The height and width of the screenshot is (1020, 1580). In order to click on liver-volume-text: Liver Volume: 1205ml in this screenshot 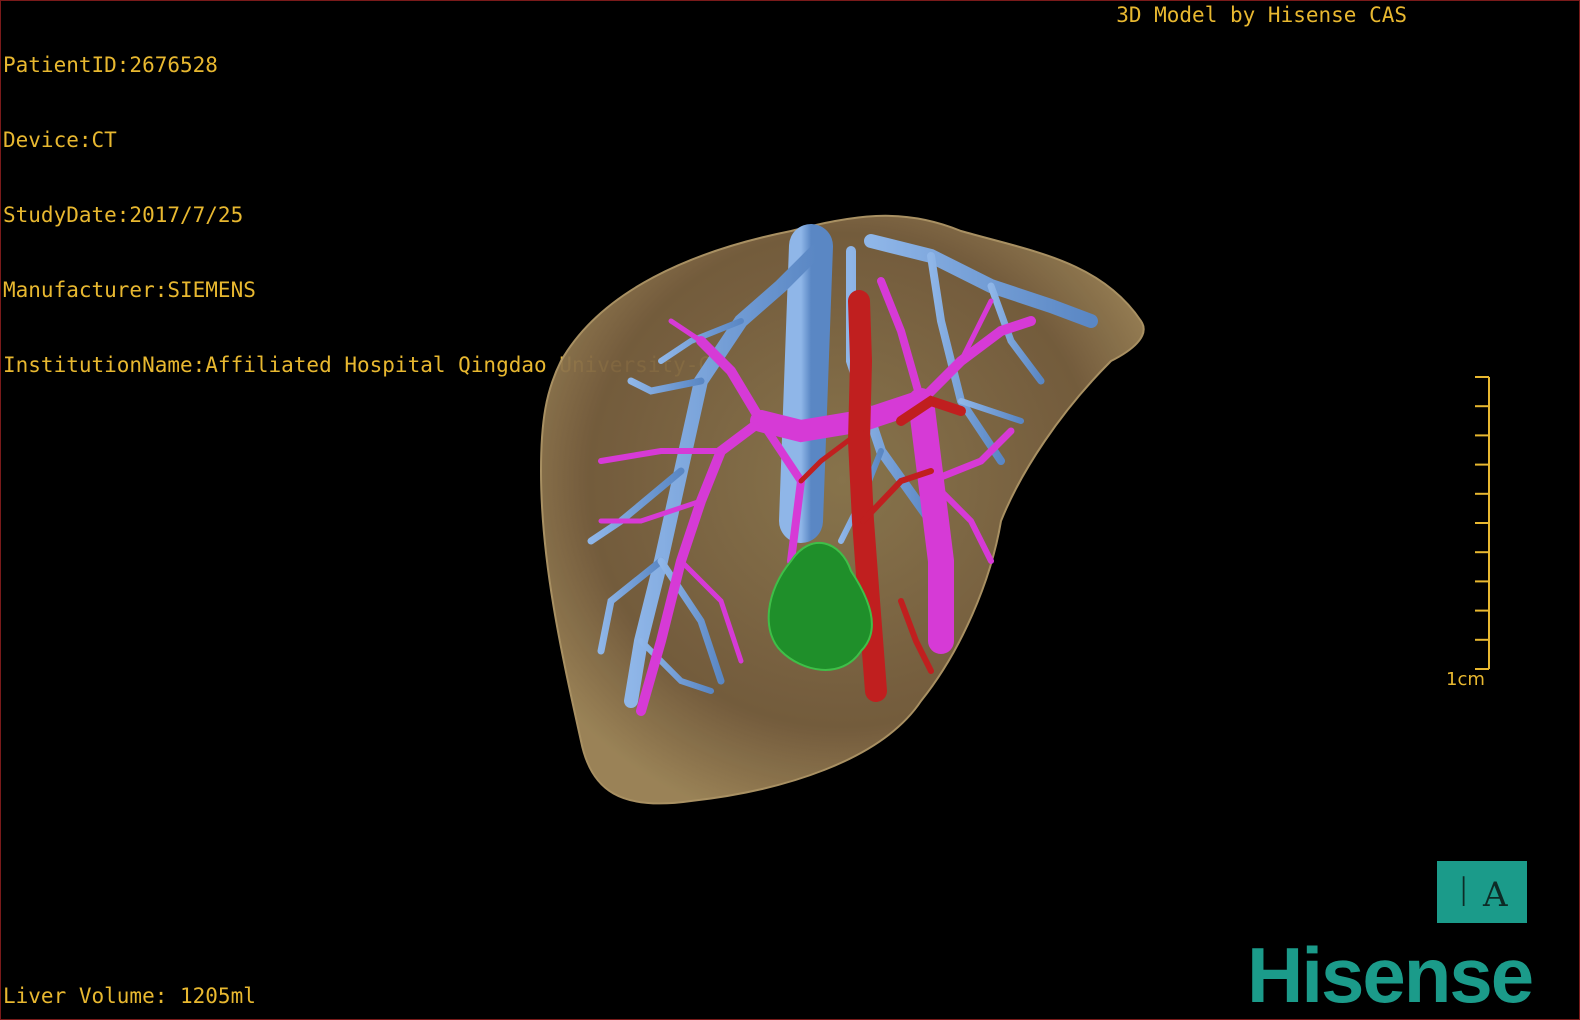, I will do `click(129, 996)`.